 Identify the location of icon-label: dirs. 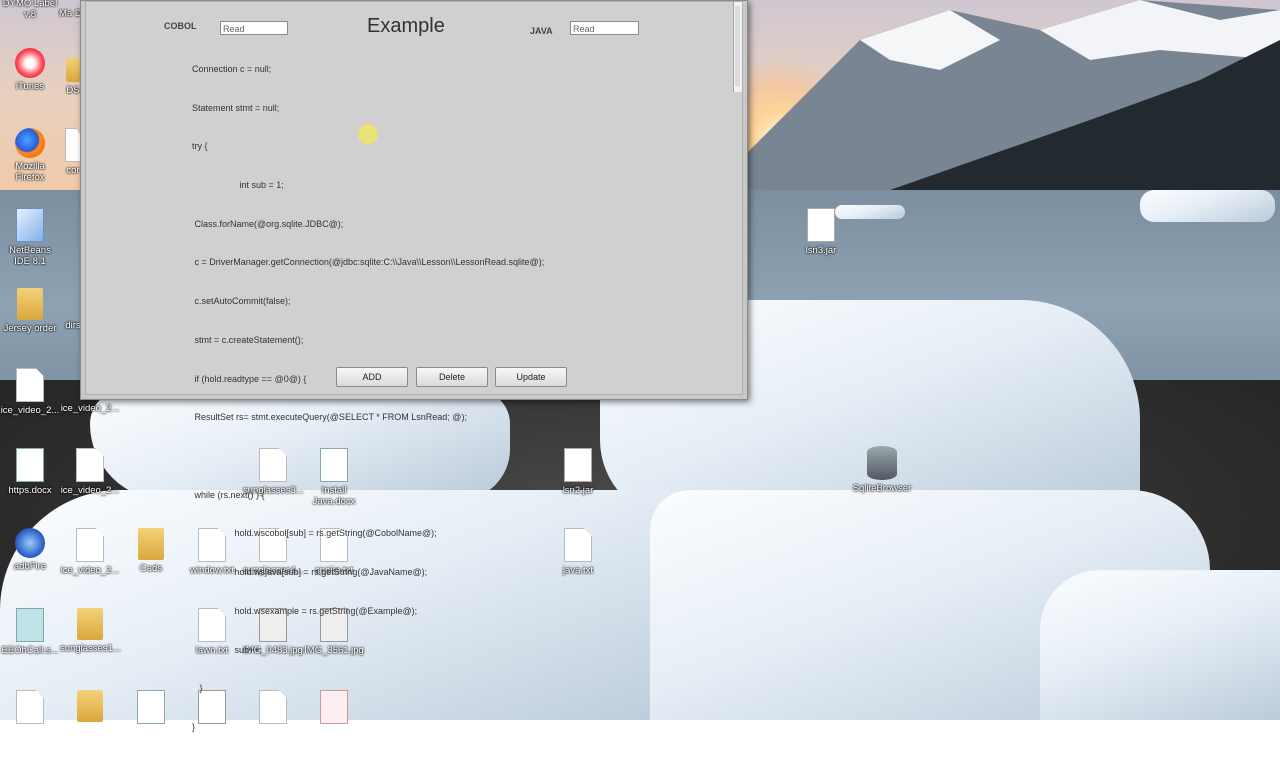
(73, 325).